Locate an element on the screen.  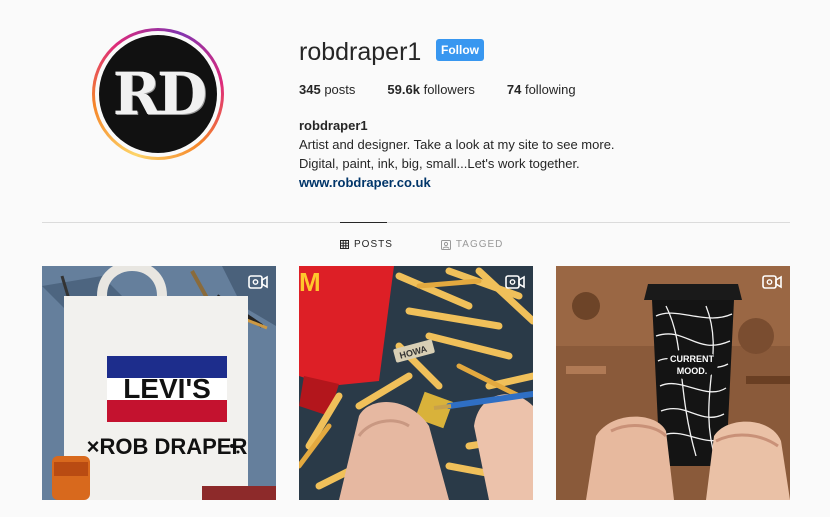
profile-username: robdraper1 is located at coordinates (360, 52).